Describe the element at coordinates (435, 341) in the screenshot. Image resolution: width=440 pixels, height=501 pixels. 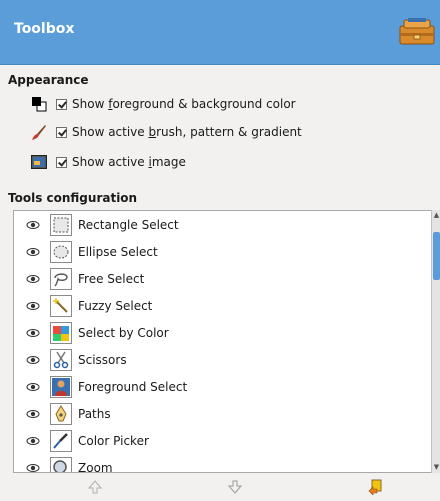
I see `tools-list-scrollbar: ▲ ▼` at that location.